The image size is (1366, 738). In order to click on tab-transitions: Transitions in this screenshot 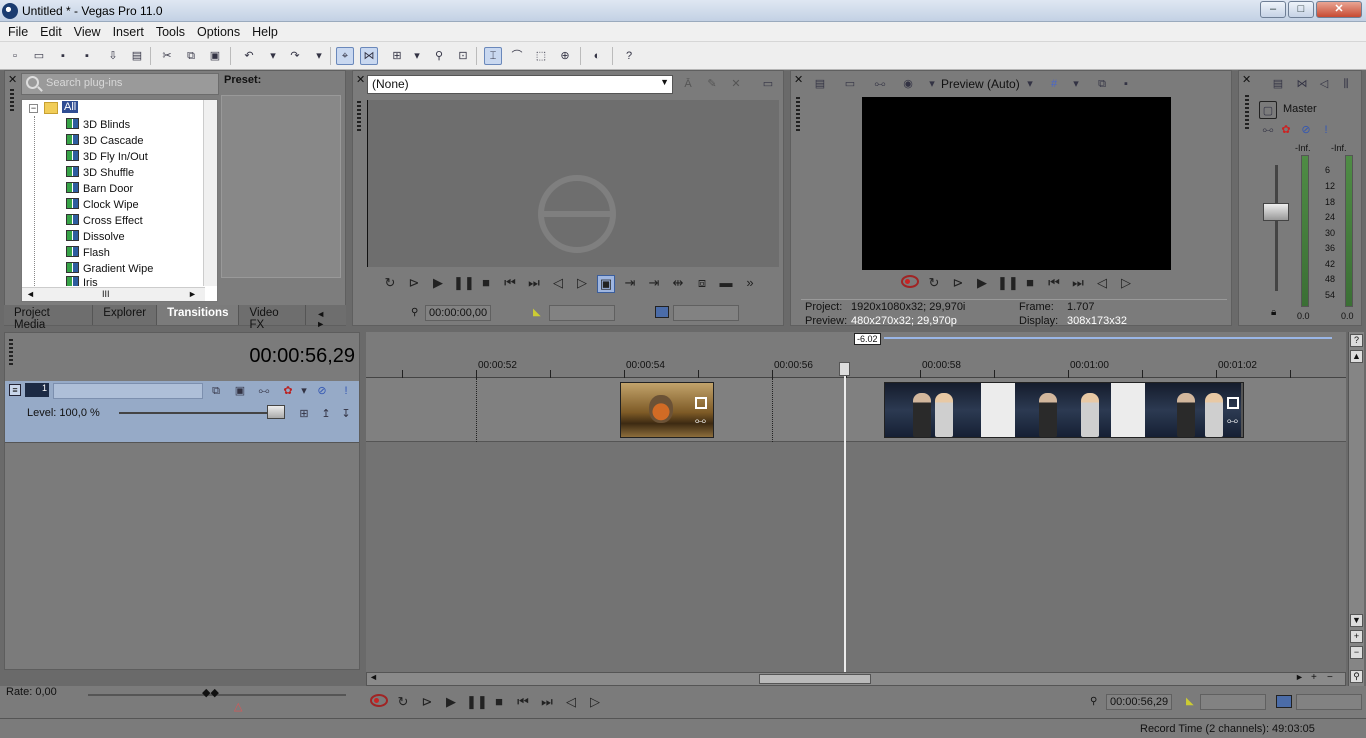, I will do `click(198, 315)`.